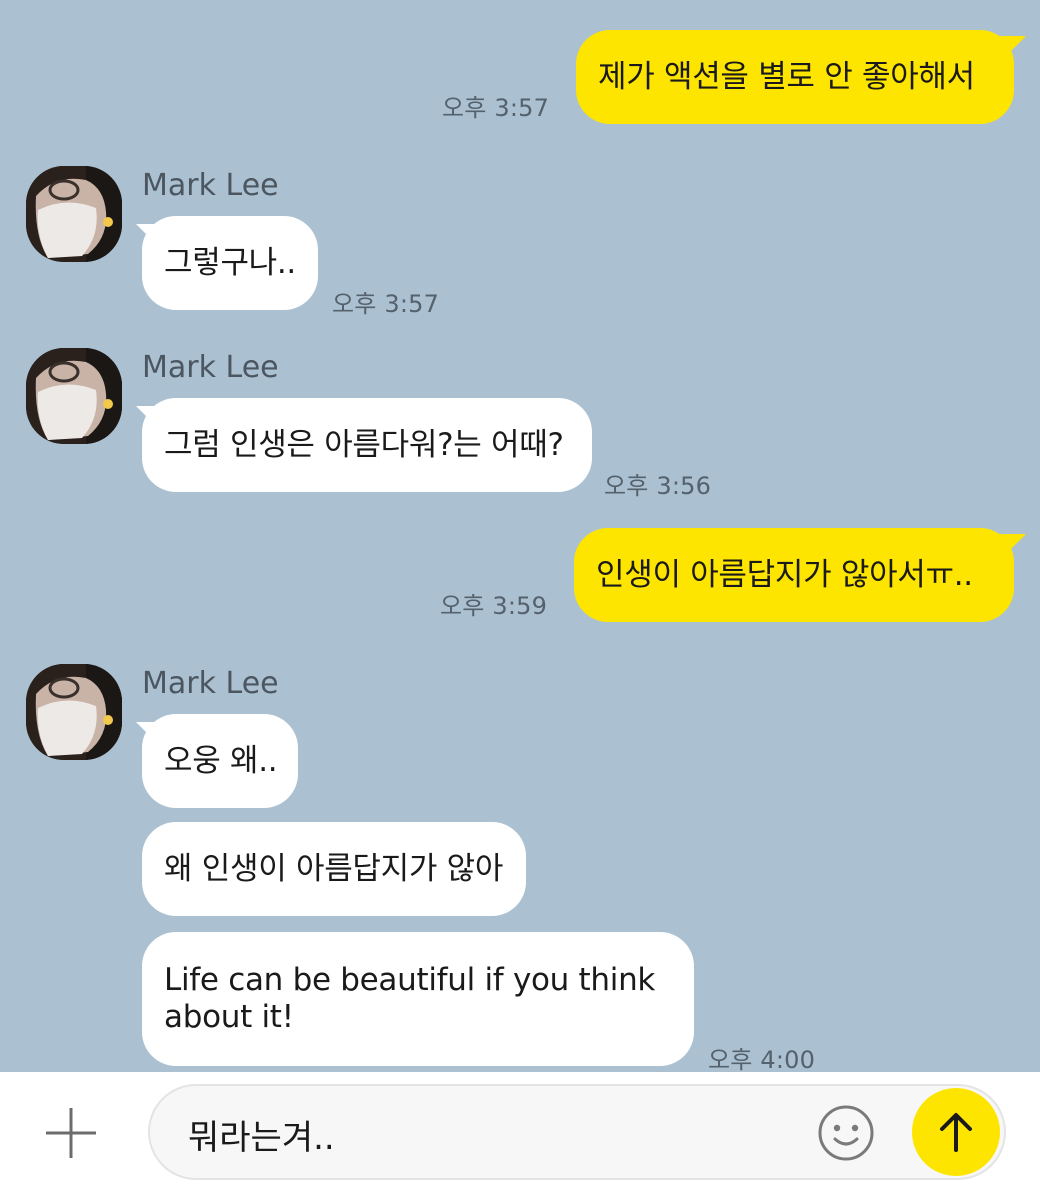  What do you see at coordinates (494, 606) in the screenshot?
I see `message-time: 오후 3:59` at bounding box center [494, 606].